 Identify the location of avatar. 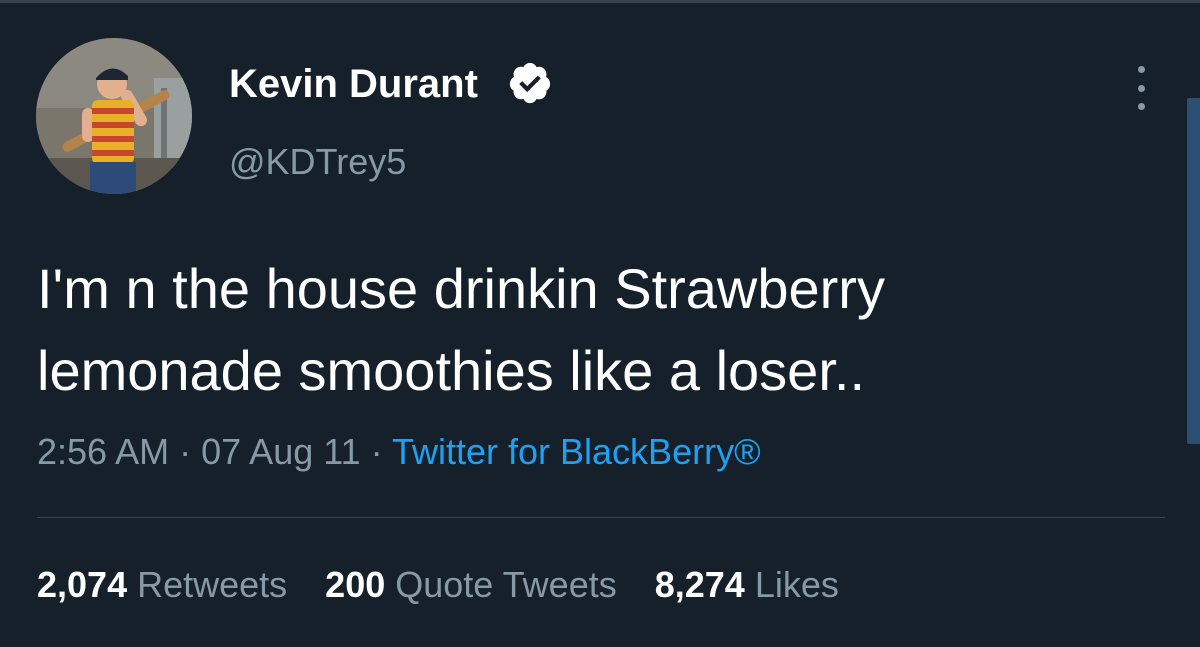
(114, 116).